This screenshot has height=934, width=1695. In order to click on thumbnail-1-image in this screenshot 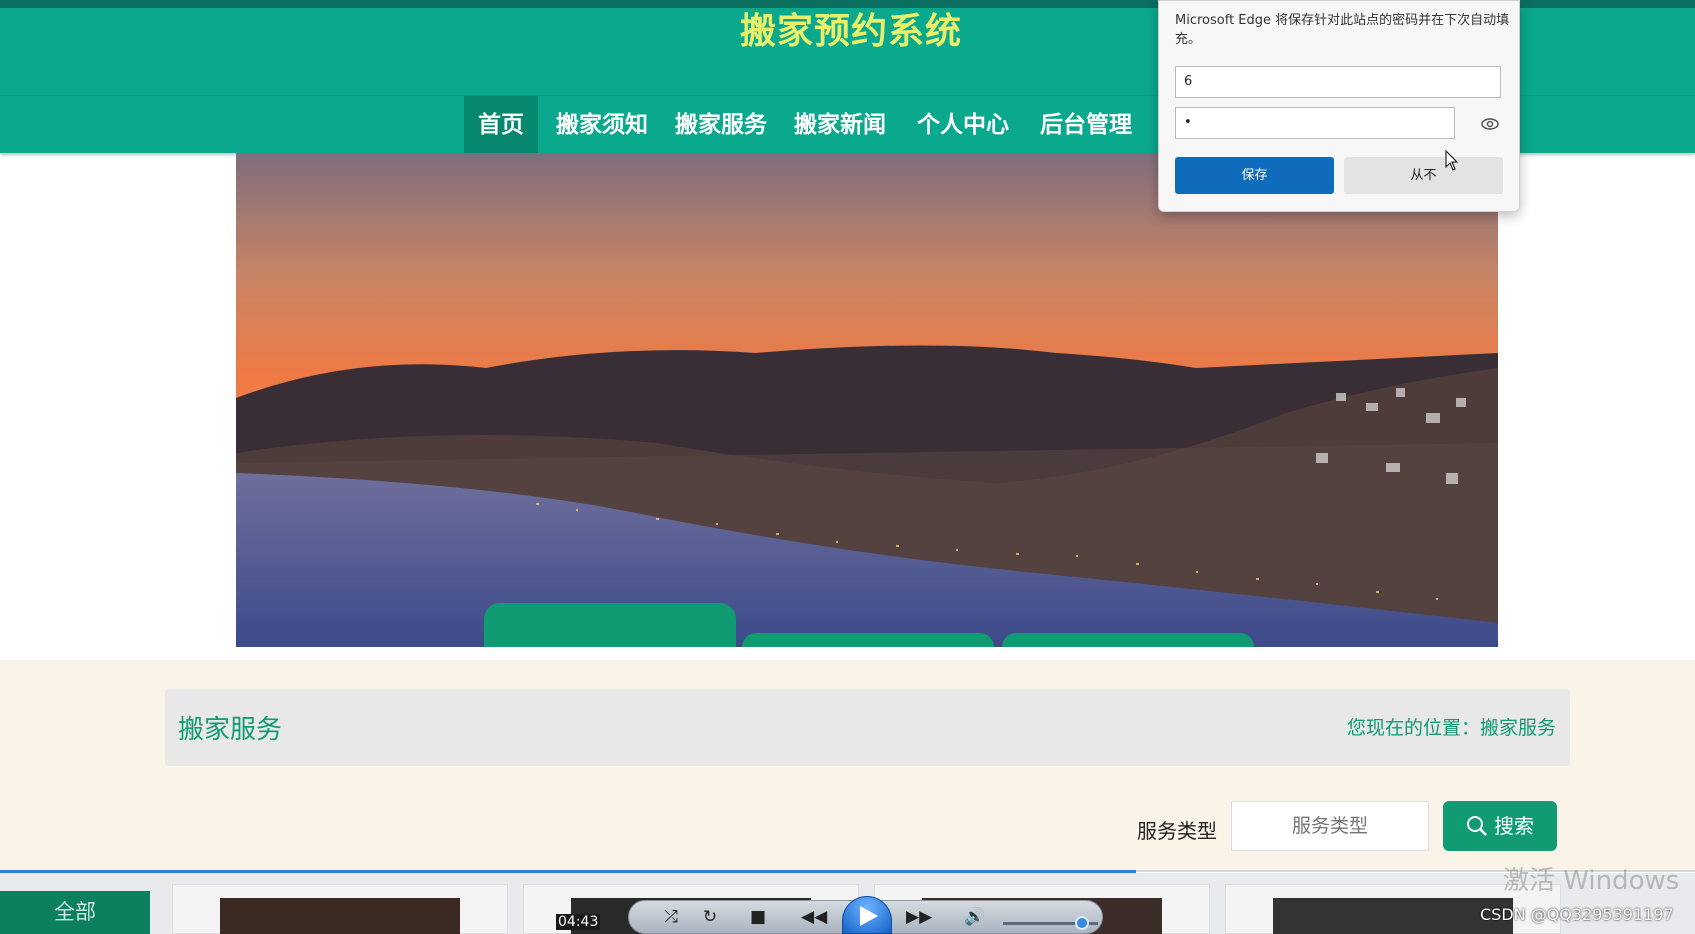, I will do `click(340, 916)`.